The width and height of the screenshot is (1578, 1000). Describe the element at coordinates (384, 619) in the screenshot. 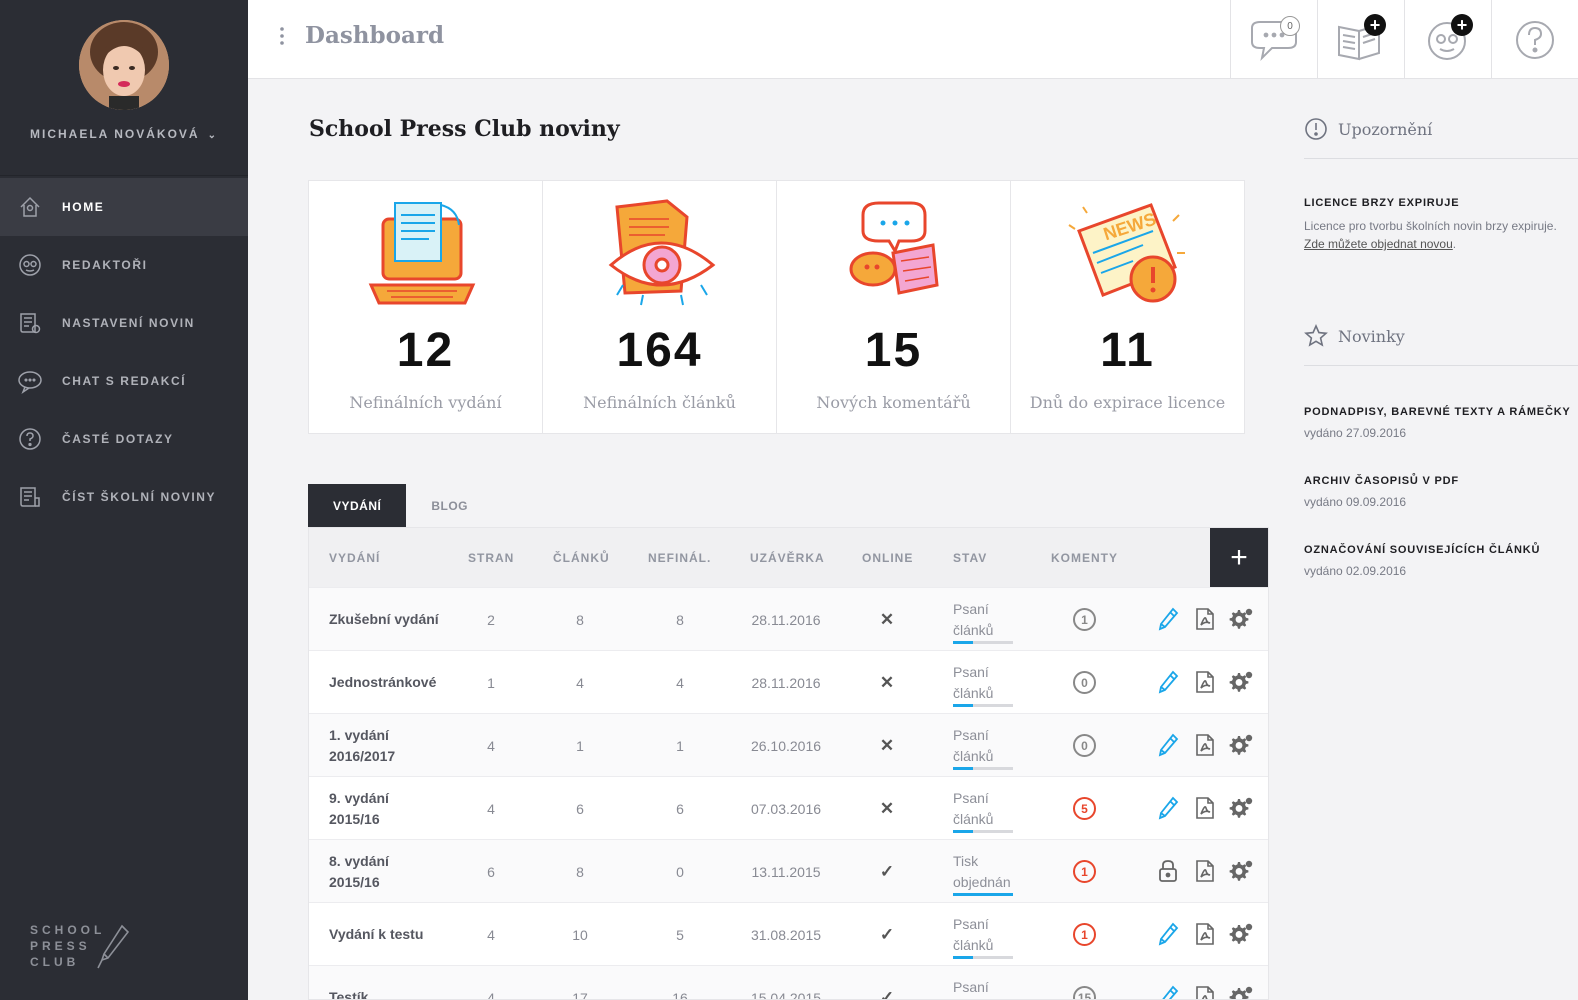

I see `issue-name: Zkušební vydání` at that location.